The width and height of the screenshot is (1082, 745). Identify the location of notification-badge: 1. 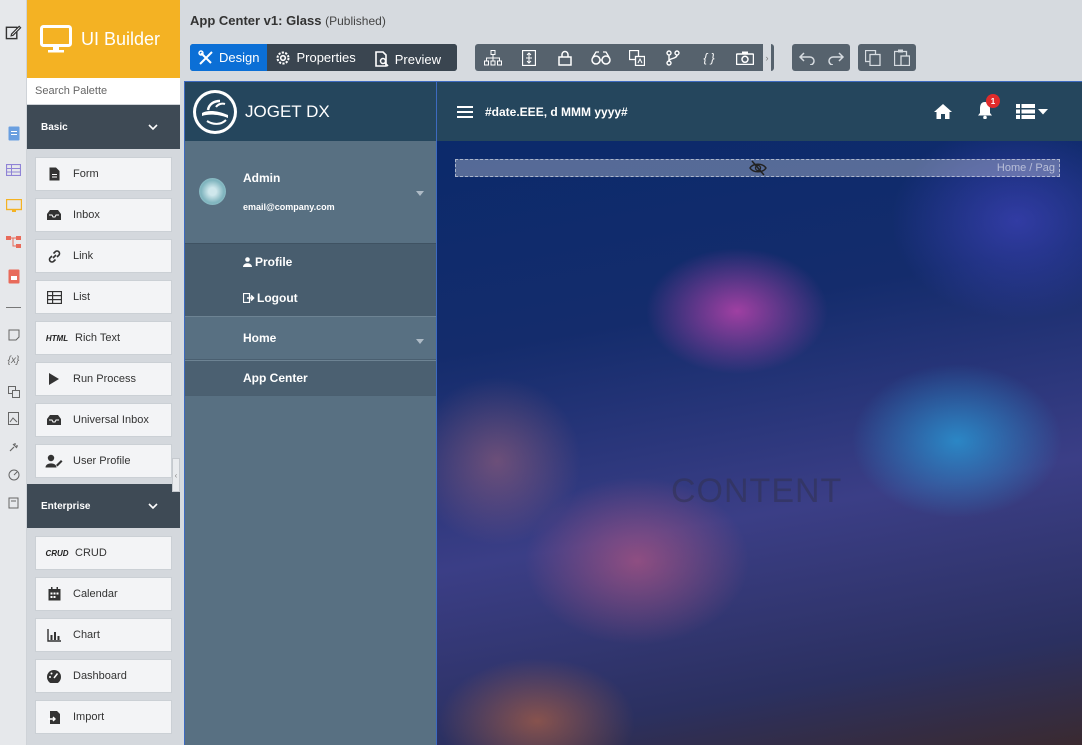
(993, 101).